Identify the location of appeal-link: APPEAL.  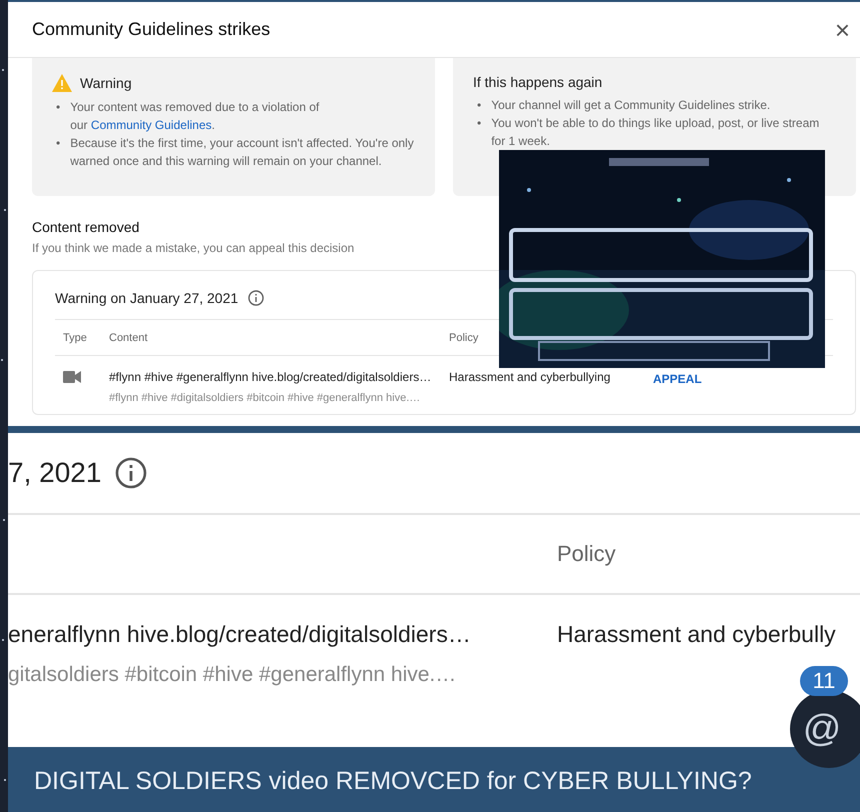
(677, 379).